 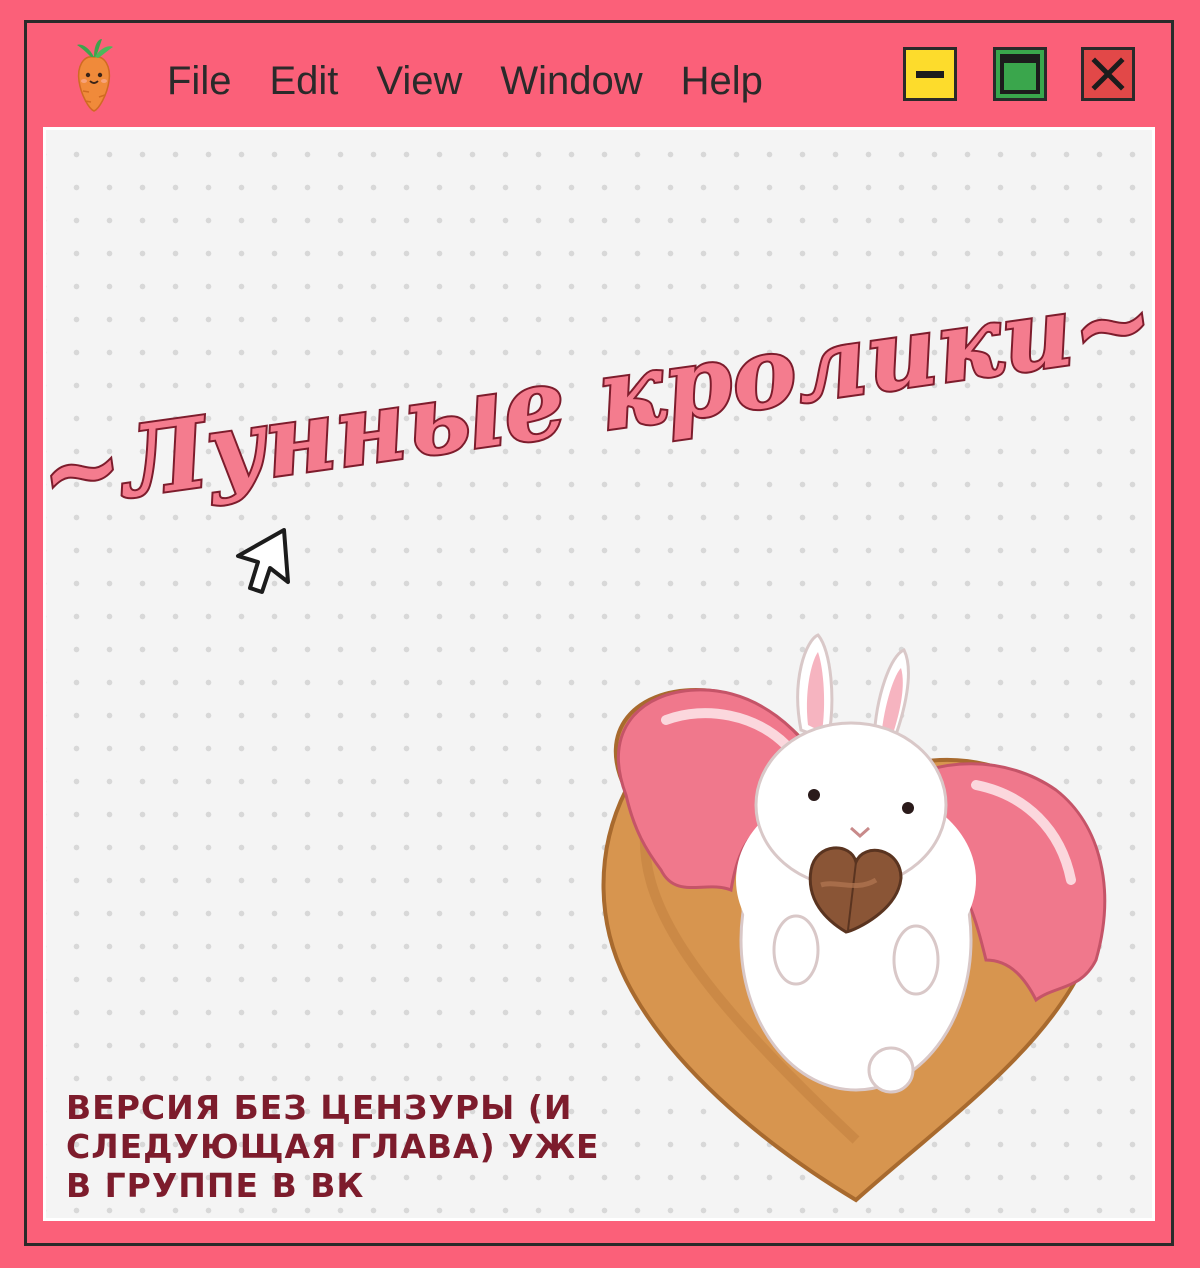 I want to click on close-button, so click(x=1108, y=74).